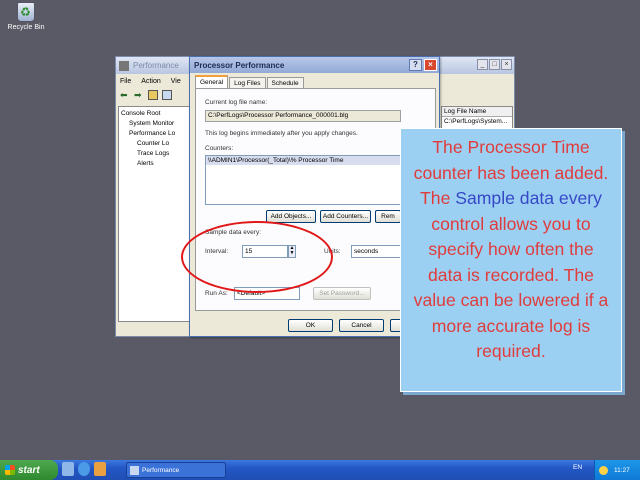 The height and width of the screenshot is (480, 640). I want to click on tab-schedule: Schedule, so click(285, 82).